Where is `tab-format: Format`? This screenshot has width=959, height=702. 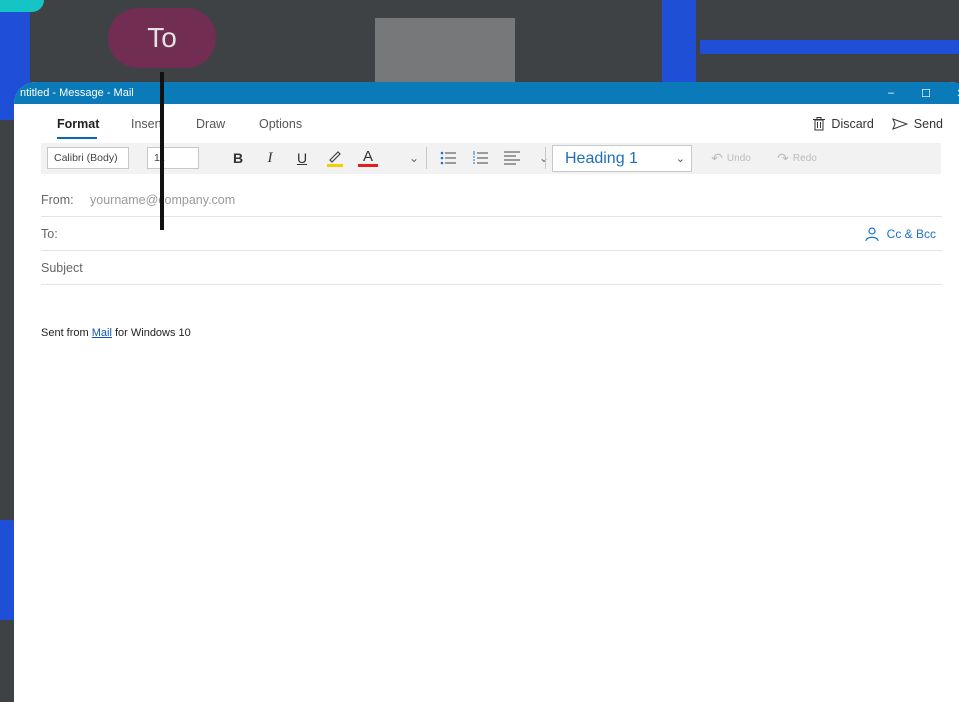 tab-format: Format is located at coordinates (78, 124).